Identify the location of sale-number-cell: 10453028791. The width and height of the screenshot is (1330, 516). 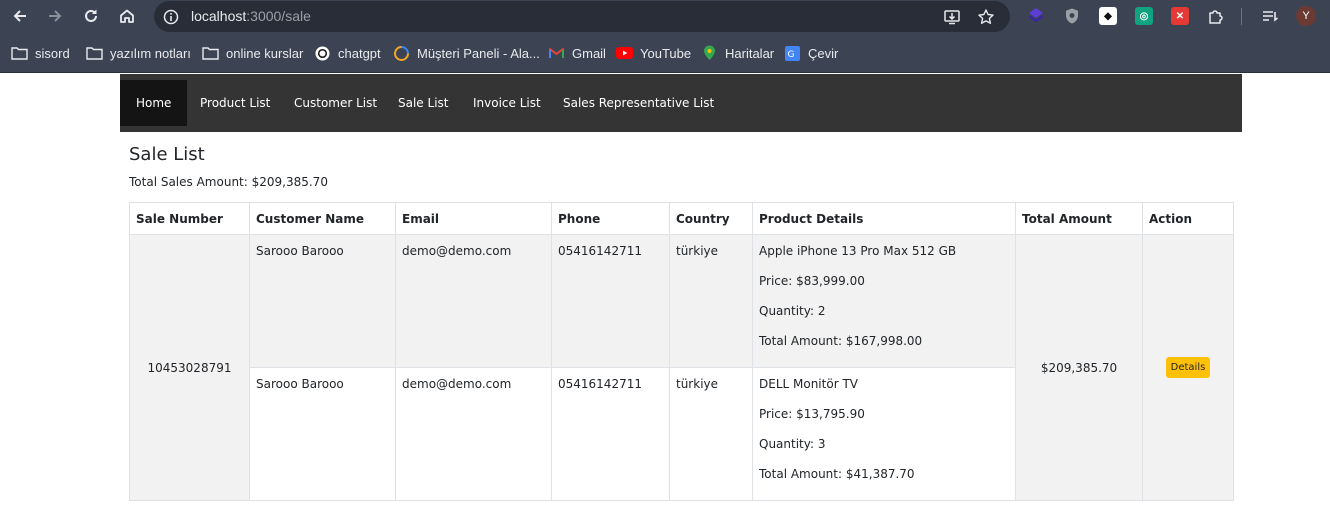
(189, 367).